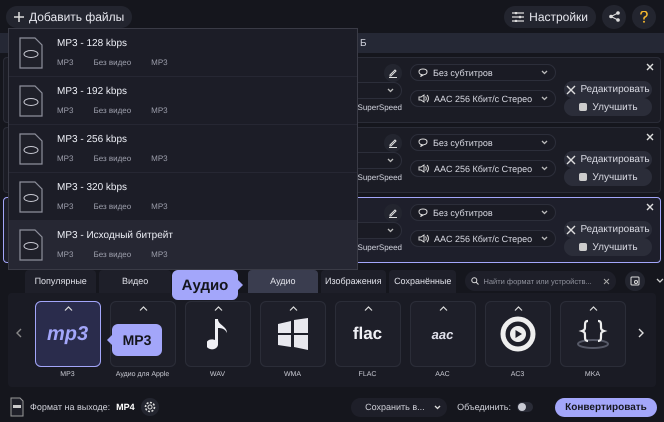  I want to click on output-format-label: Формат на выходе:, so click(70, 407).